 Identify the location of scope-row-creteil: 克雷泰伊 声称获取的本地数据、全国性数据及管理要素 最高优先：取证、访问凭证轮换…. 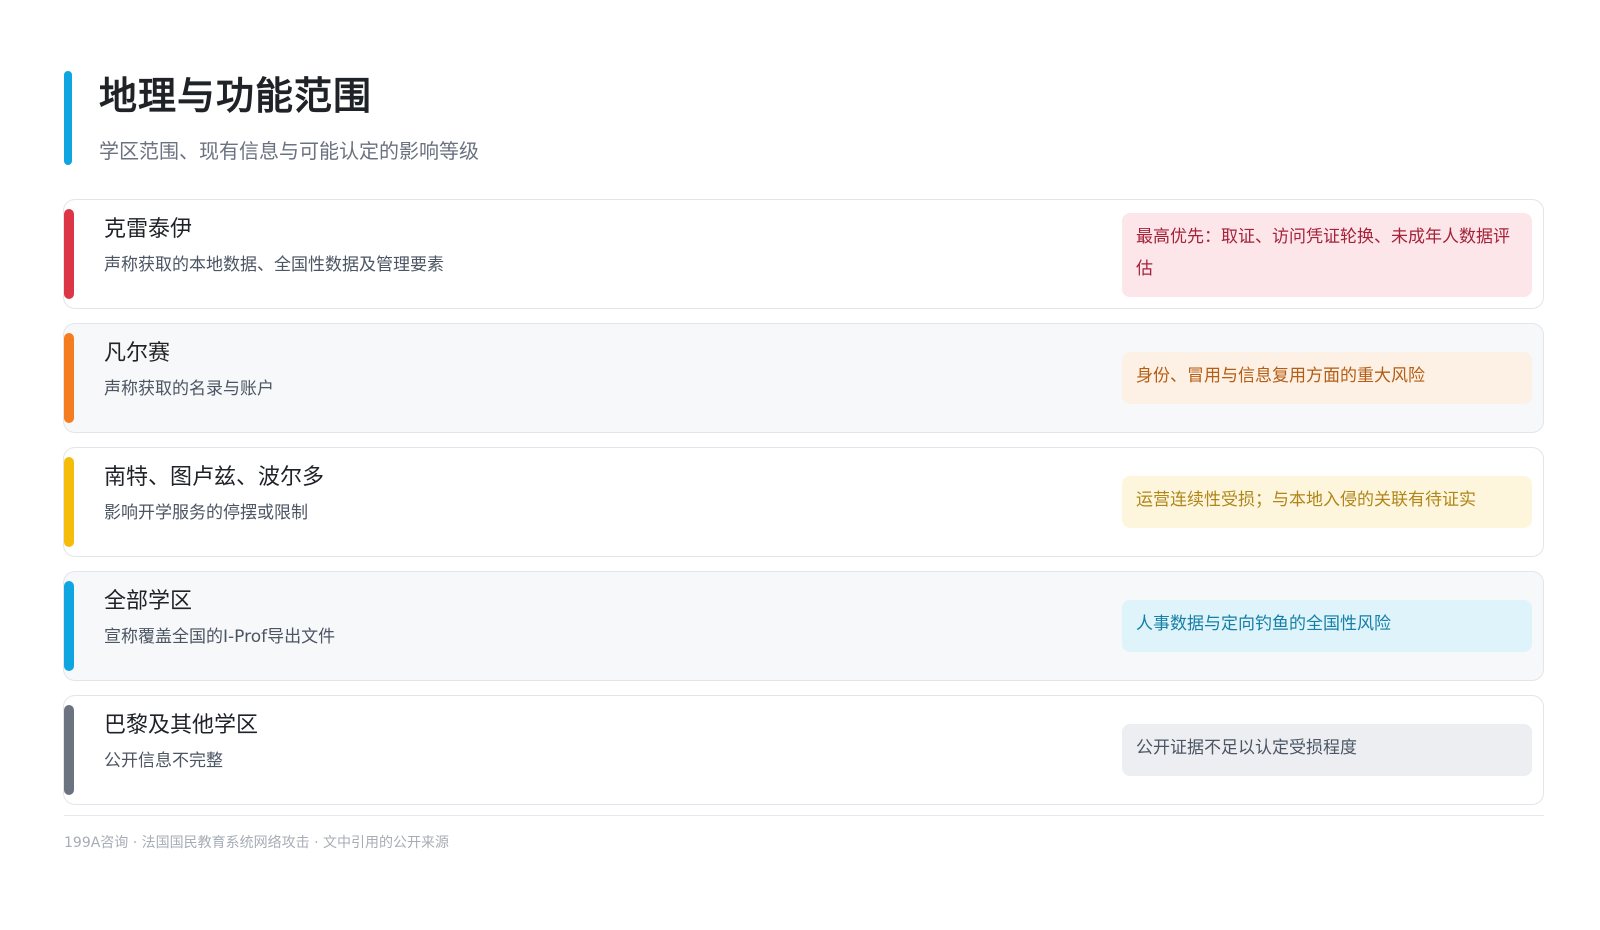
(803, 254).